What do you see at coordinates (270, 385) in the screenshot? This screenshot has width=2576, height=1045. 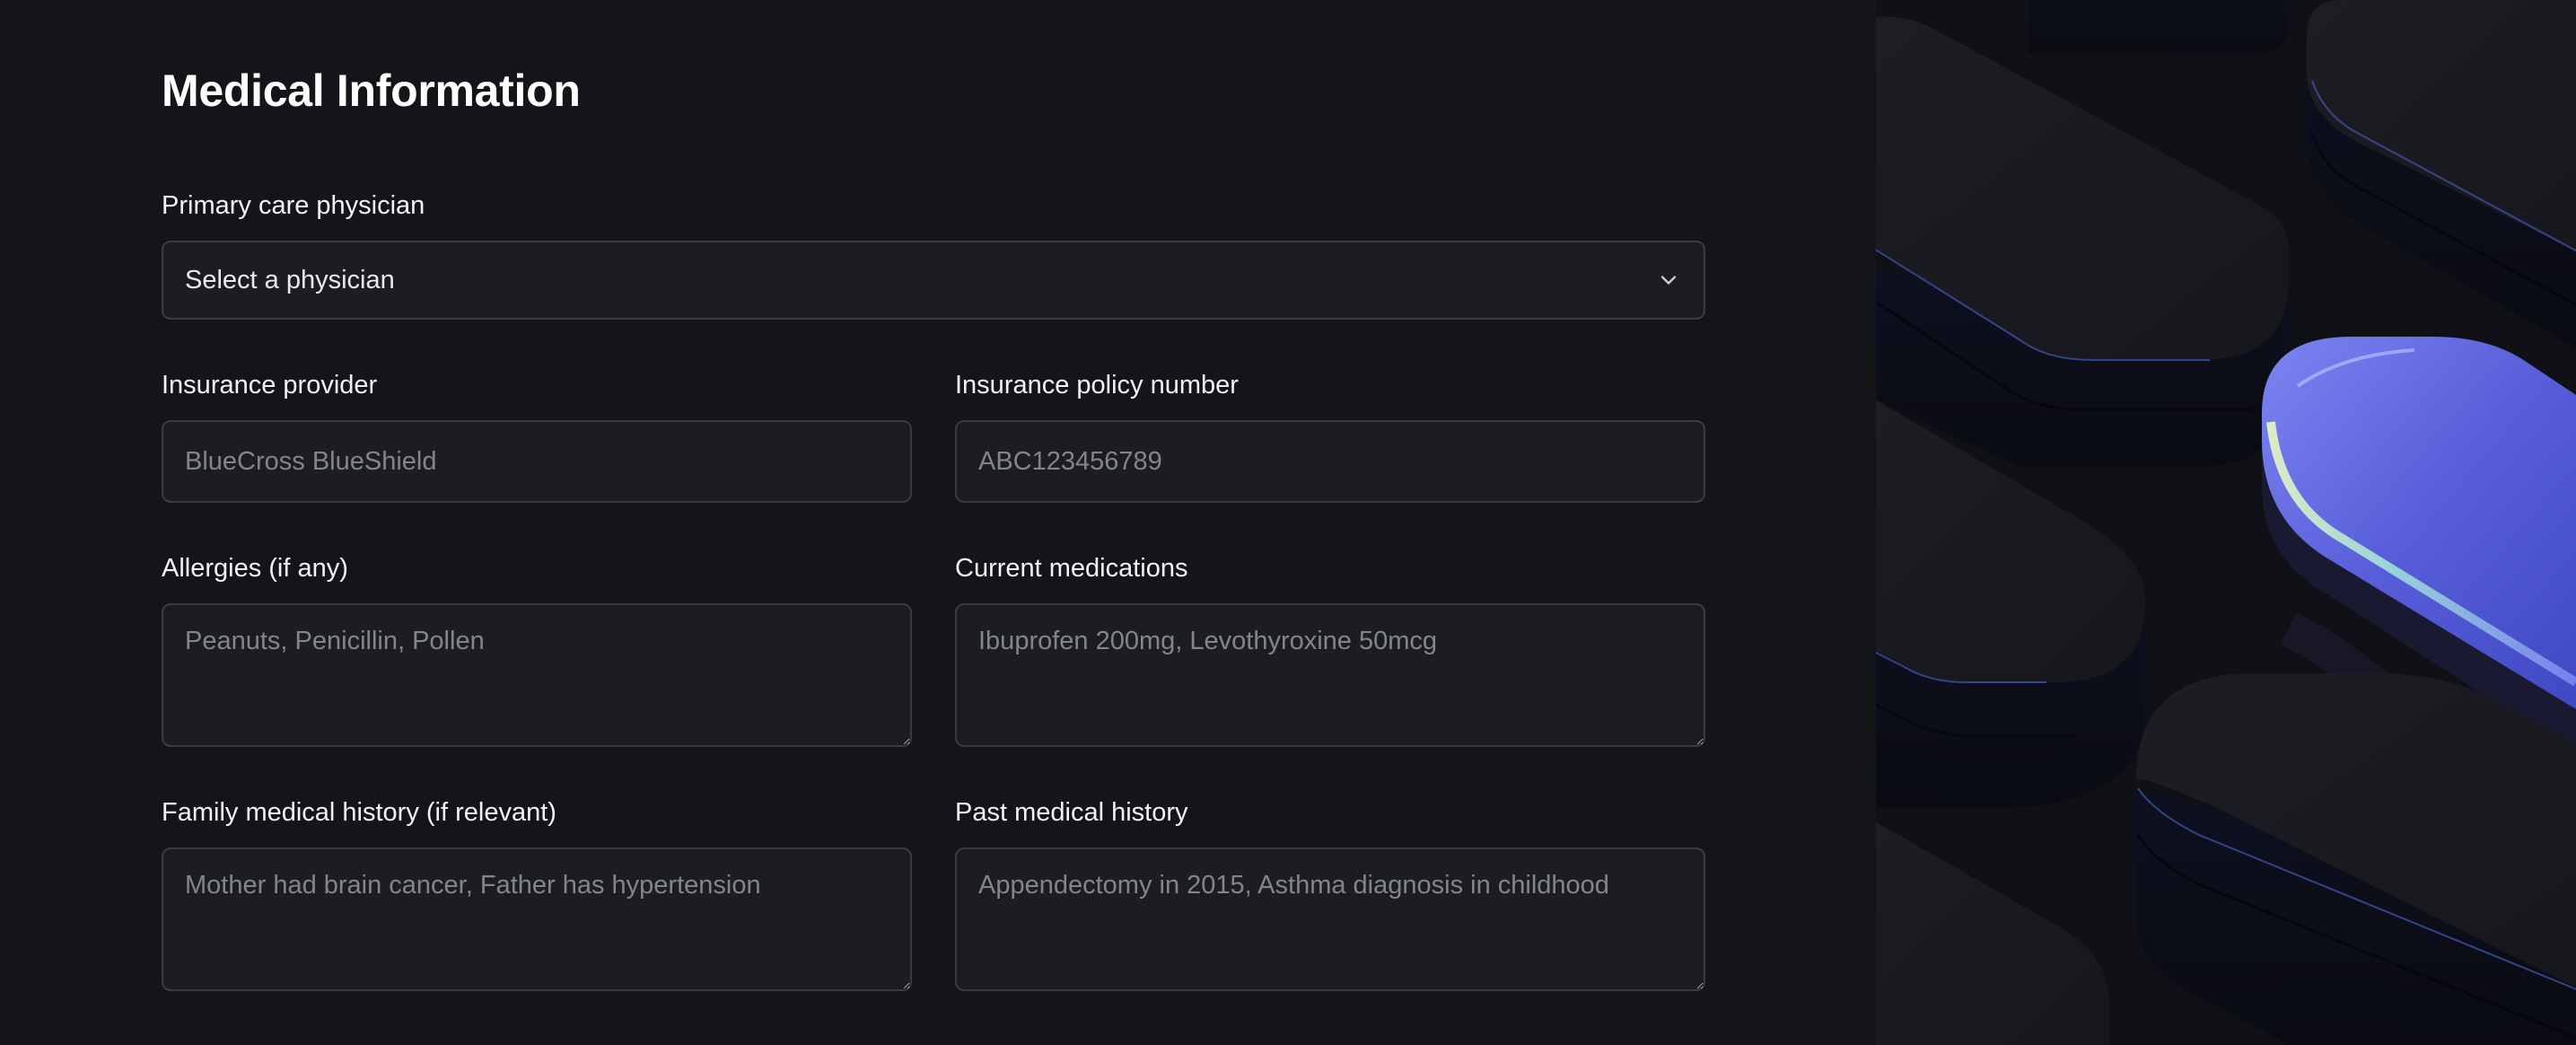 I see `insurance-provider-label: Insurance provider` at bounding box center [270, 385].